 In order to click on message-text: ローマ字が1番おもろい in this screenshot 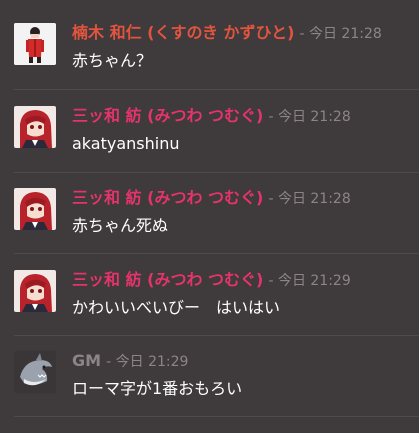, I will do `click(157, 388)`.